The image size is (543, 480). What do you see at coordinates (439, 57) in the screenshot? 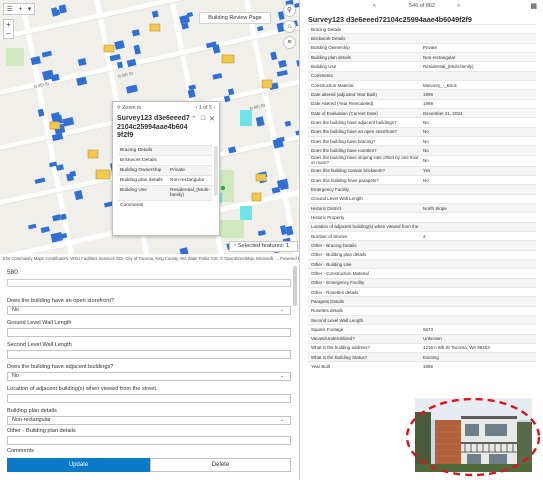
I see `attribute-value: Non-rectangular` at bounding box center [439, 57].